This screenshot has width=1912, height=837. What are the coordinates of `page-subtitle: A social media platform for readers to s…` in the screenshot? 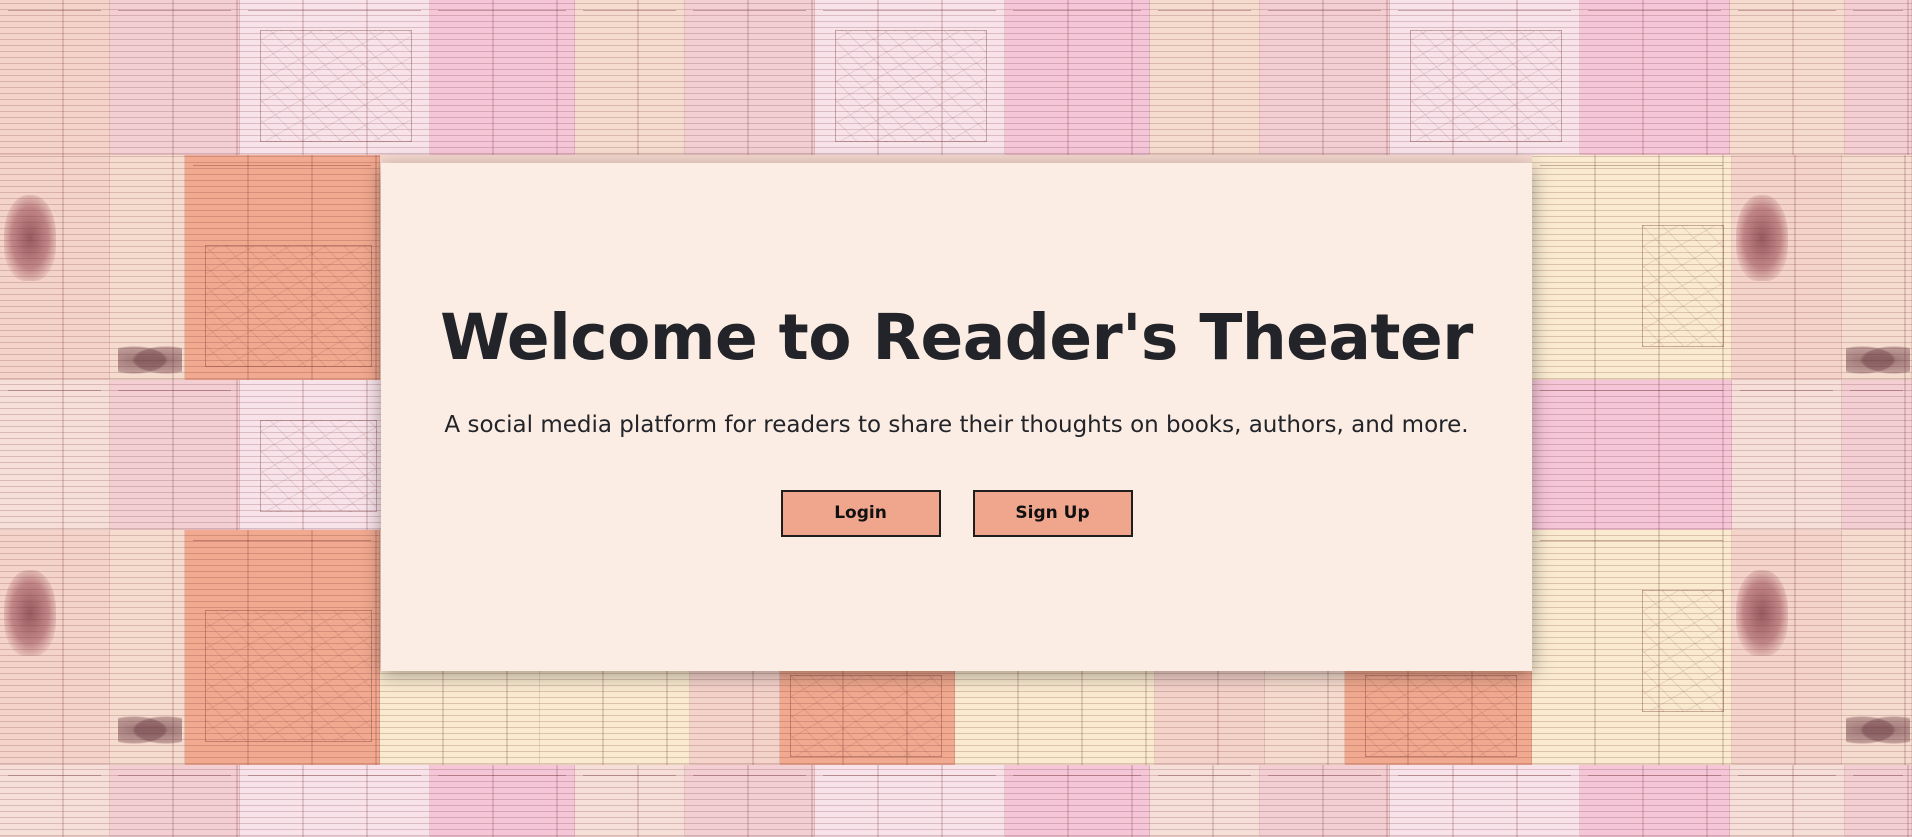 It's located at (956, 425).